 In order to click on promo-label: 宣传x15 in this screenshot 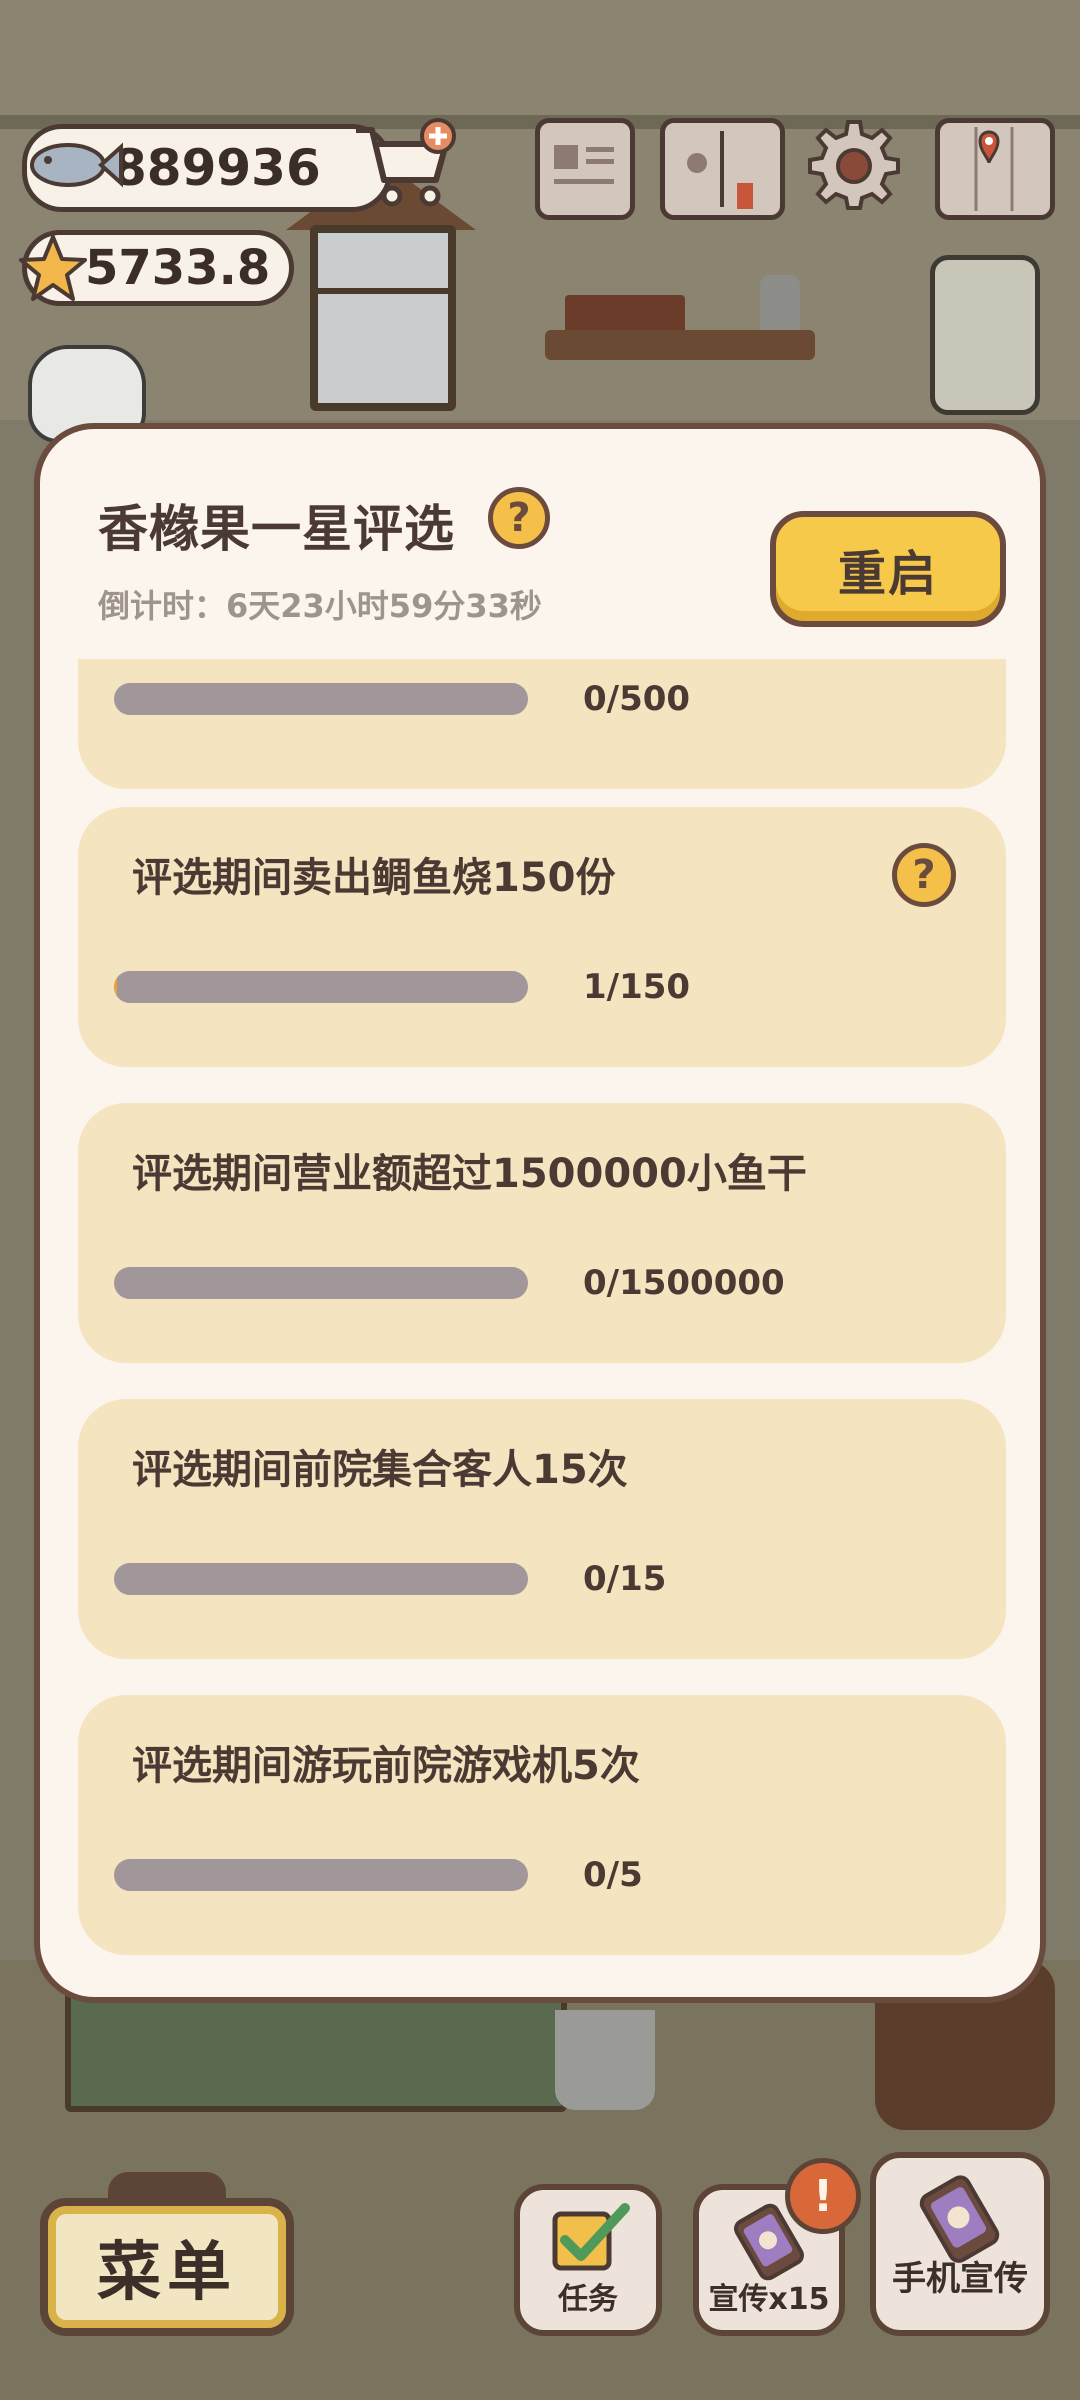, I will do `click(769, 2299)`.